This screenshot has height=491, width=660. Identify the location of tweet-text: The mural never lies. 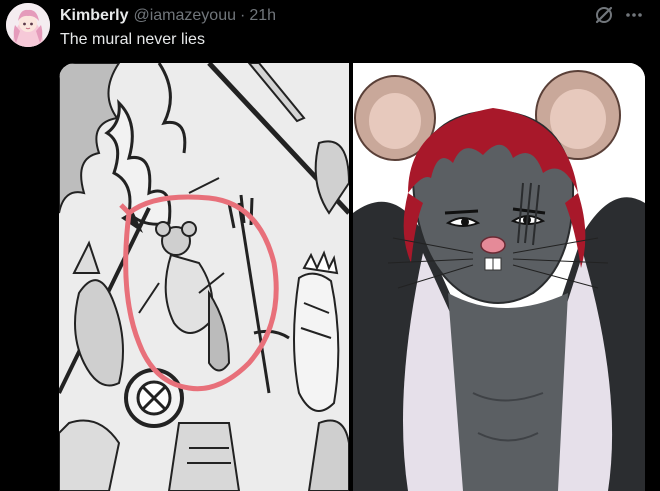
(132, 39).